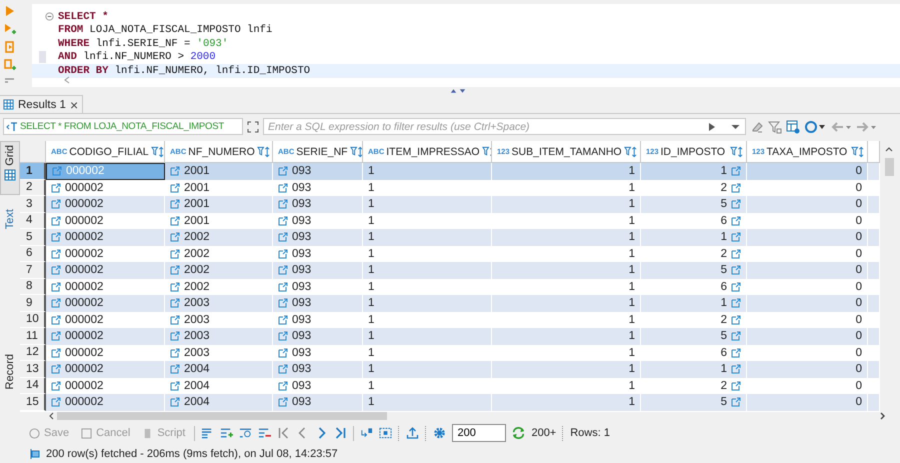  What do you see at coordinates (33, 369) in the screenshot?
I see `row-number: 13` at bounding box center [33, 369].